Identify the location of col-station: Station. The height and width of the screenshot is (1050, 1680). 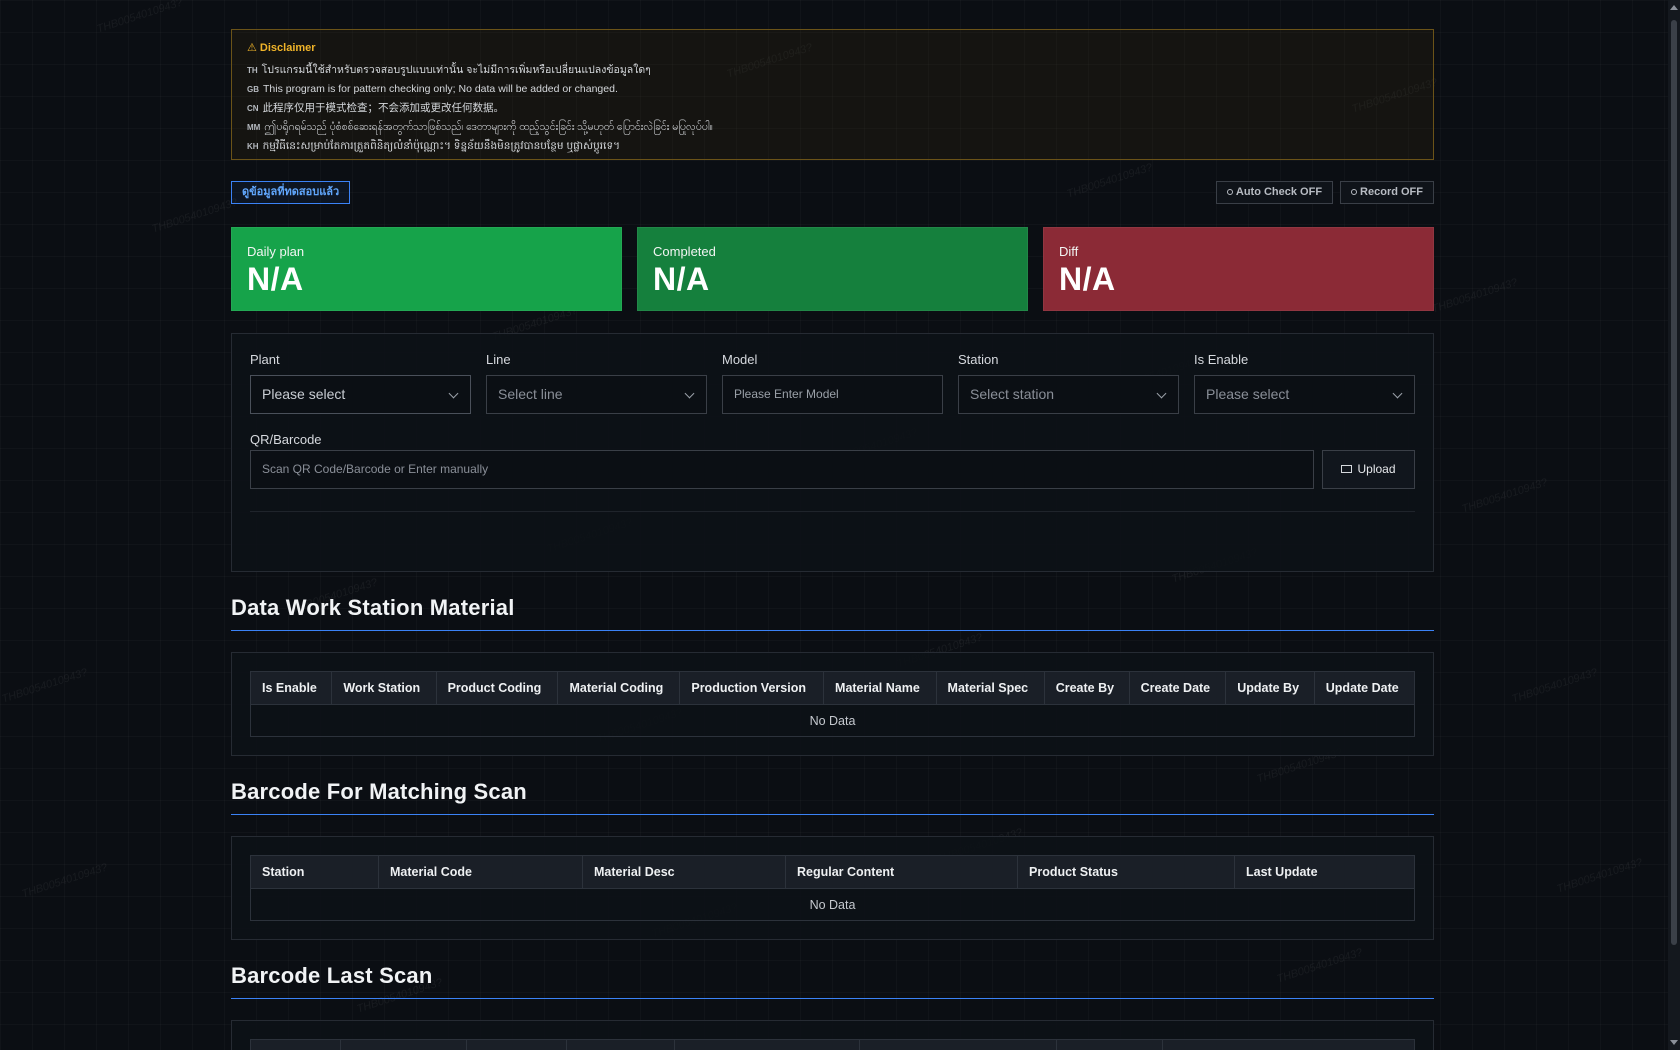
(314, 872).